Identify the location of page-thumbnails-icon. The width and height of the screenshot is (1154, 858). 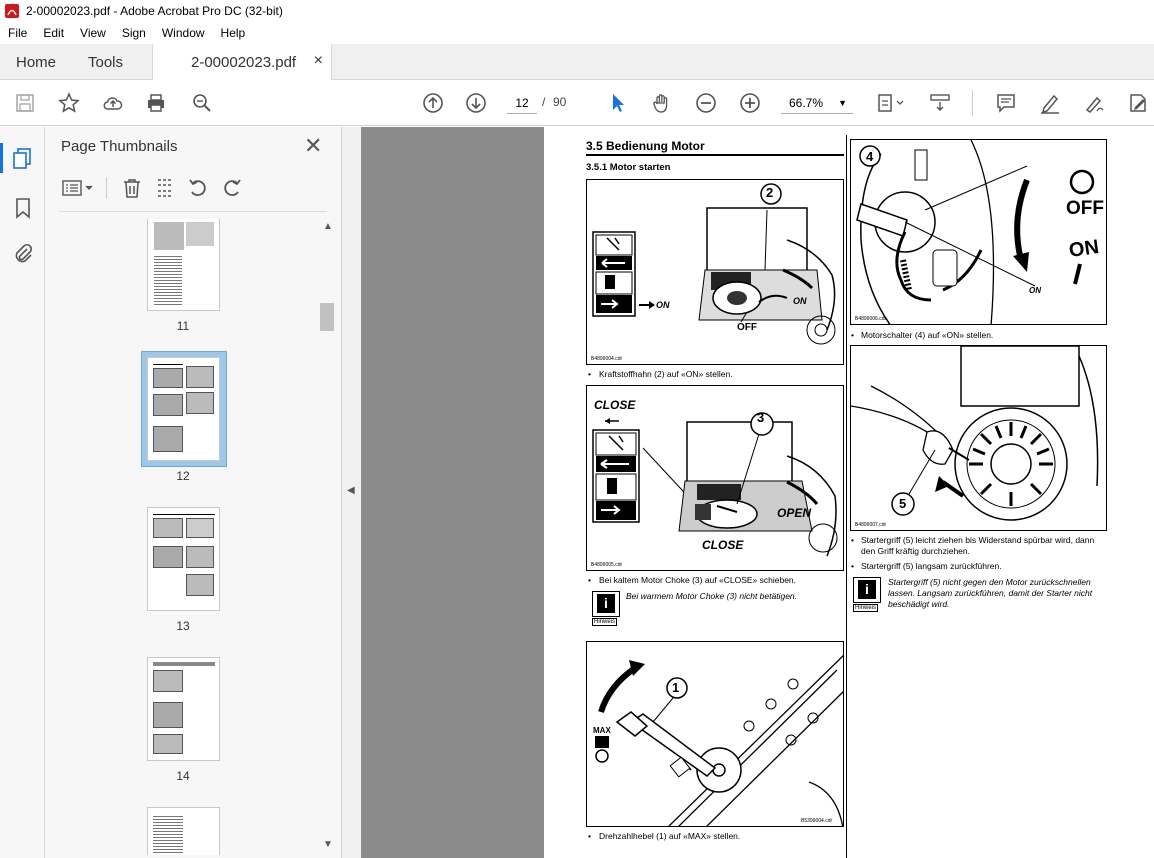
(23, 161).